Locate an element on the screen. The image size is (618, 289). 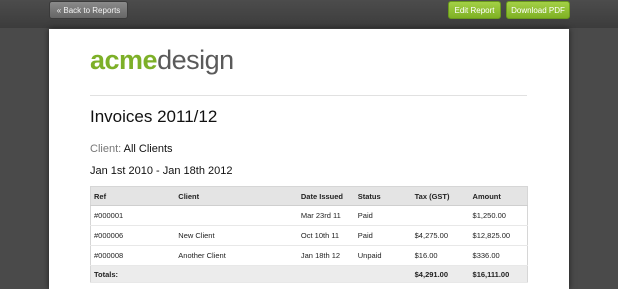
totals-tax: $4,291.00 is located at coordinates (440, 274).